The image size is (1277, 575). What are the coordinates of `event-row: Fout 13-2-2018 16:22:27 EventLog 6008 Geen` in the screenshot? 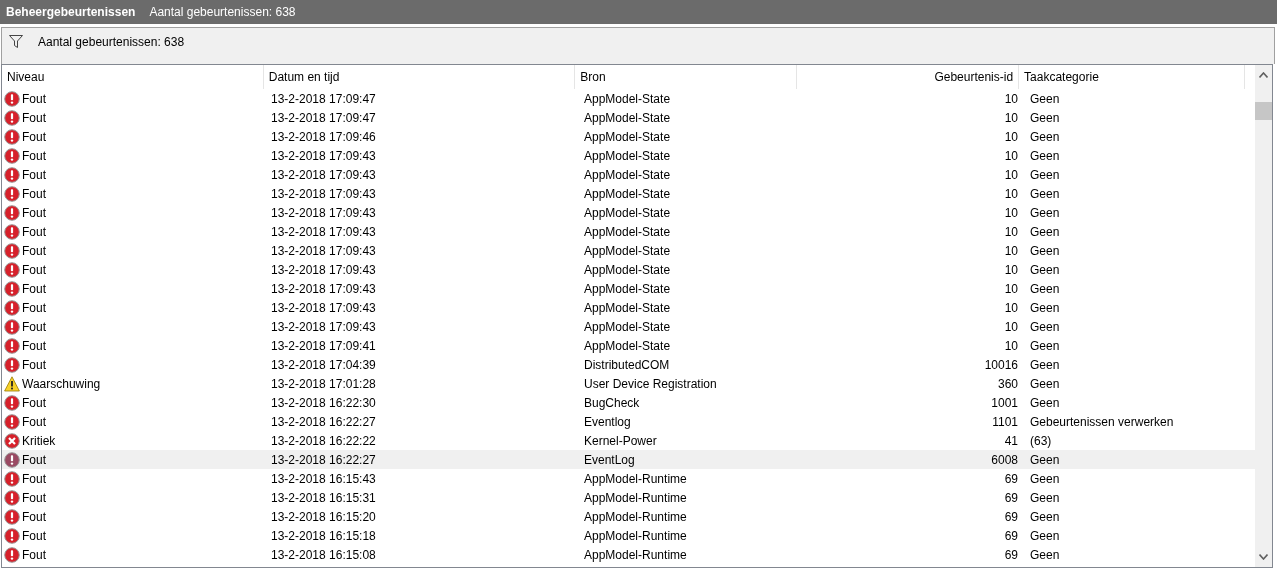 It's located at (628, 459).